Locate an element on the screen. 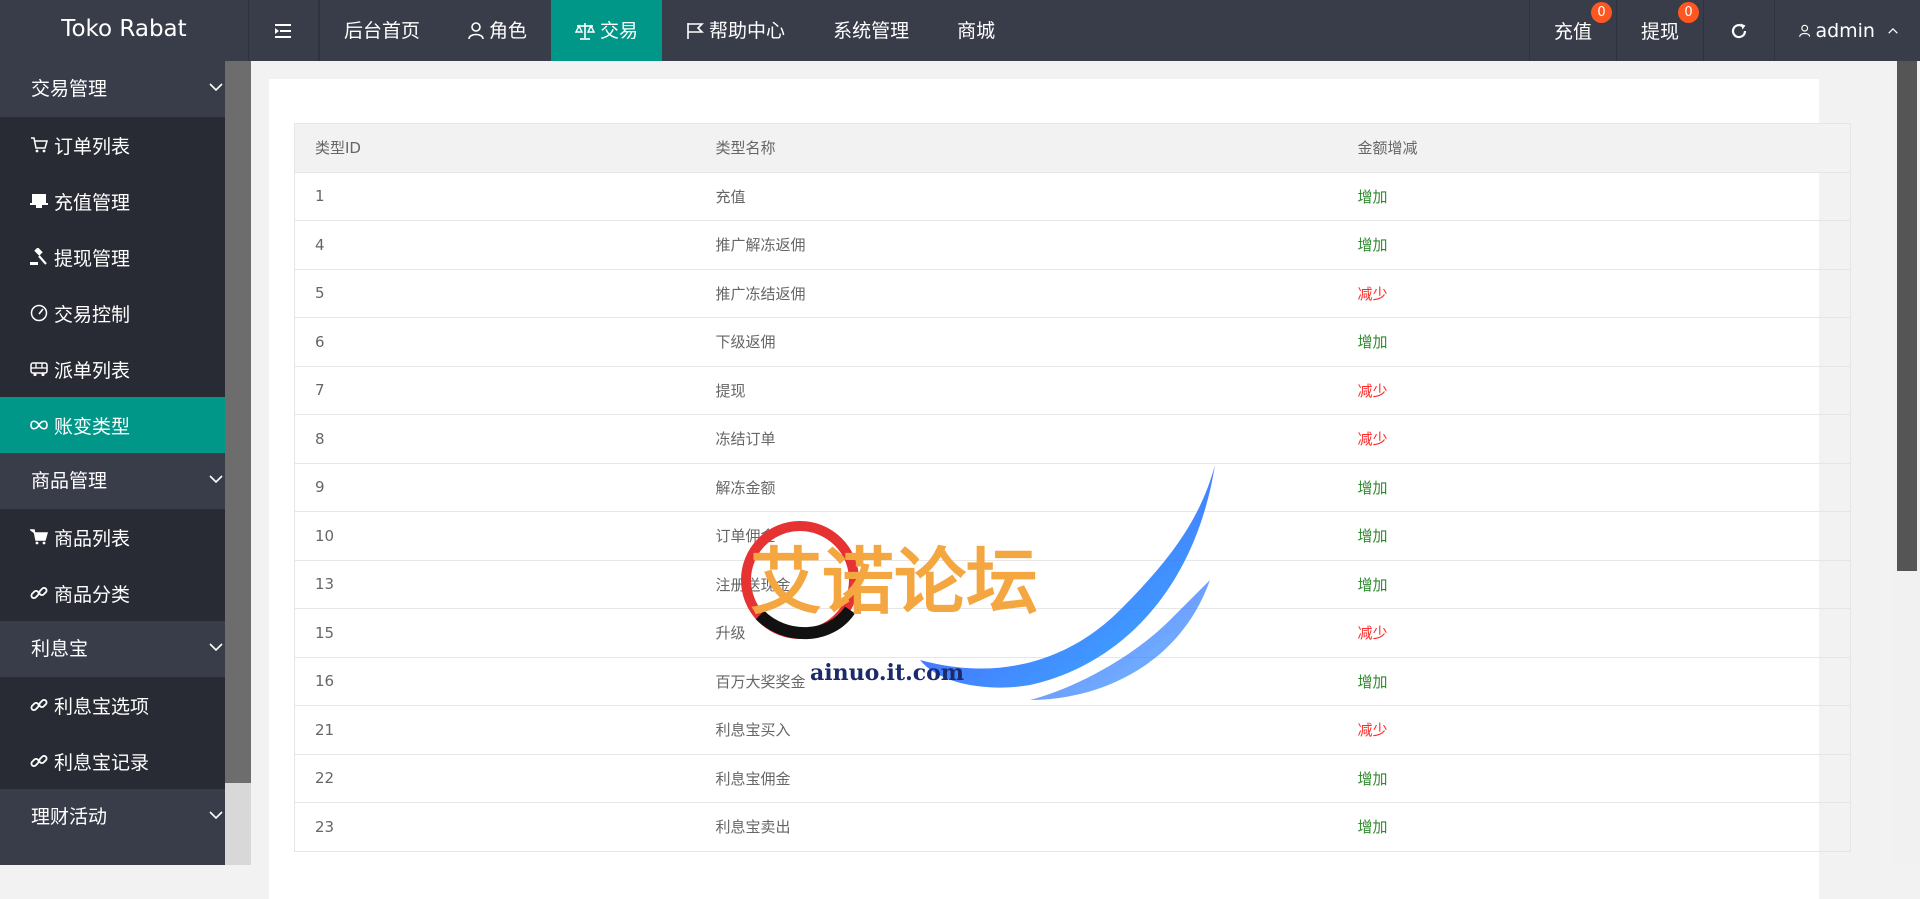 The height and width of the screenshot is (899, 1920). nav-item-roles: 角色 is located at coordinates (497, 30).